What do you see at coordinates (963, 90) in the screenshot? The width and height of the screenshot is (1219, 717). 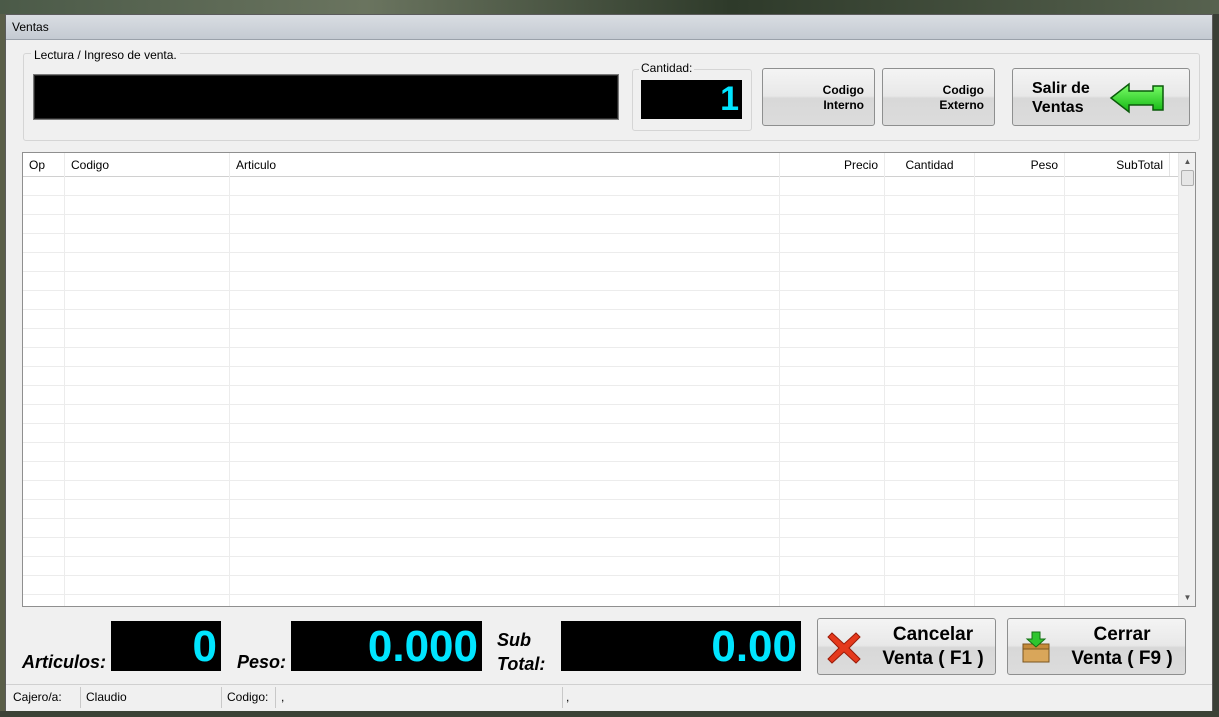 I see `codigo-externo-label-1: Codigo` at bounding box center [963, 90].